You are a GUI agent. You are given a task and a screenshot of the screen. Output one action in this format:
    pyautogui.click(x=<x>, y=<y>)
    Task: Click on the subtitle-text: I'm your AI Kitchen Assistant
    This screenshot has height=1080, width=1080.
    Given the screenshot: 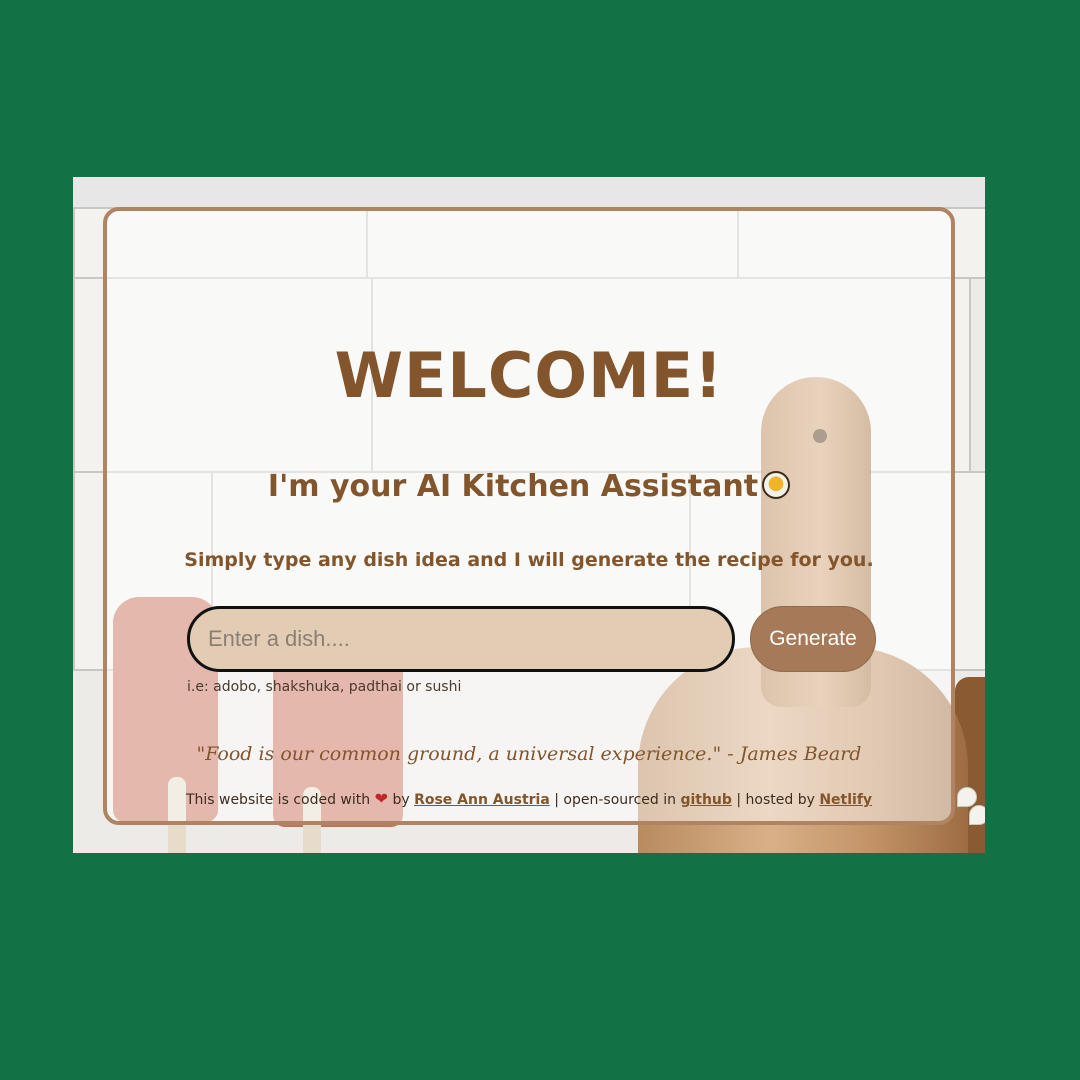 What is the action you would take?
    pyautogui.click(x=513, y=486)
    